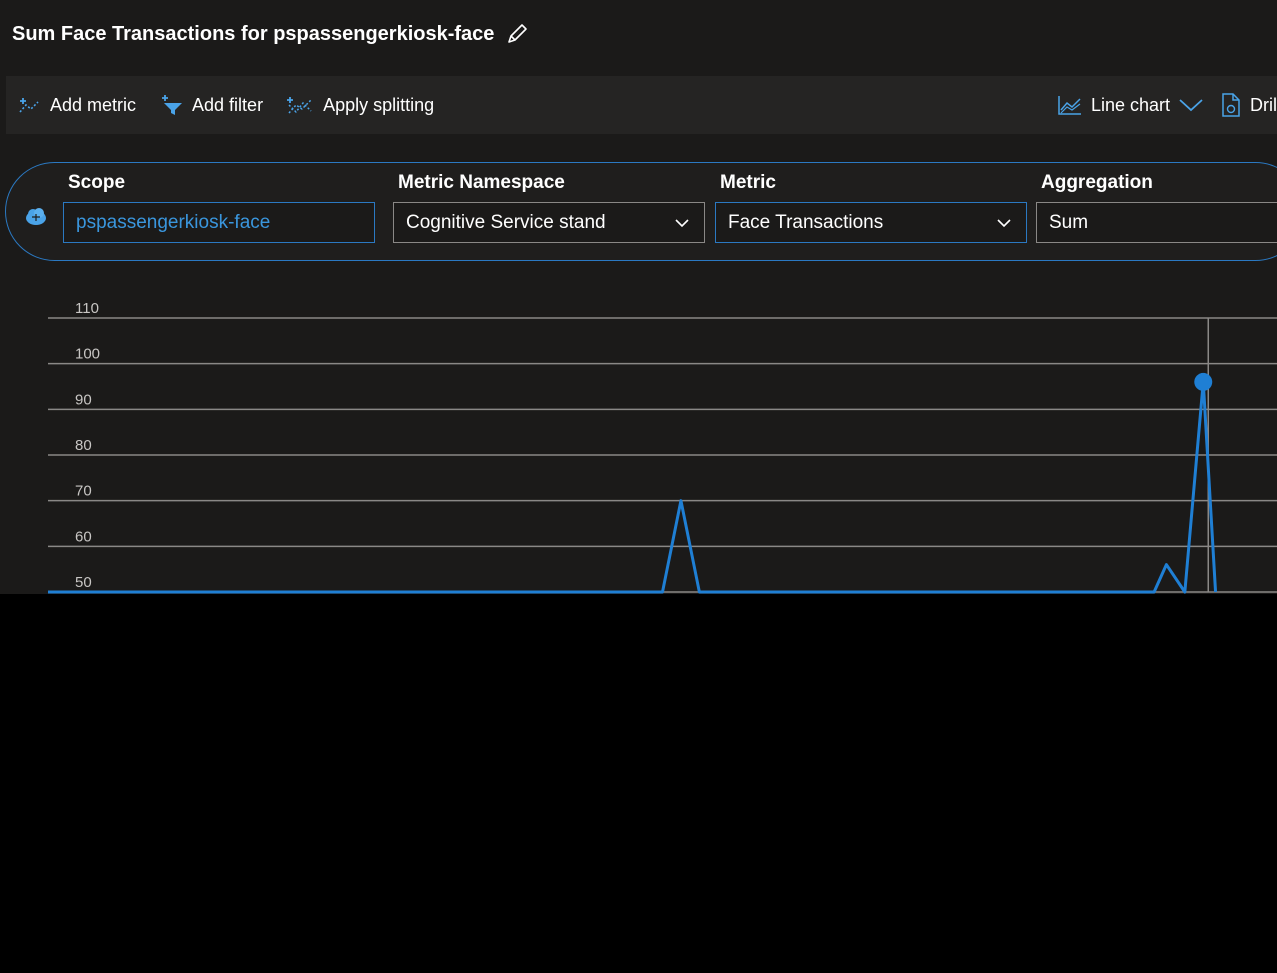 The height and width of the screenshot is (973, 1277). What do you see at coordinates (83, 445) in the screenshot?
I see `y-tick-label: 80` at bounding box center [83, 445].